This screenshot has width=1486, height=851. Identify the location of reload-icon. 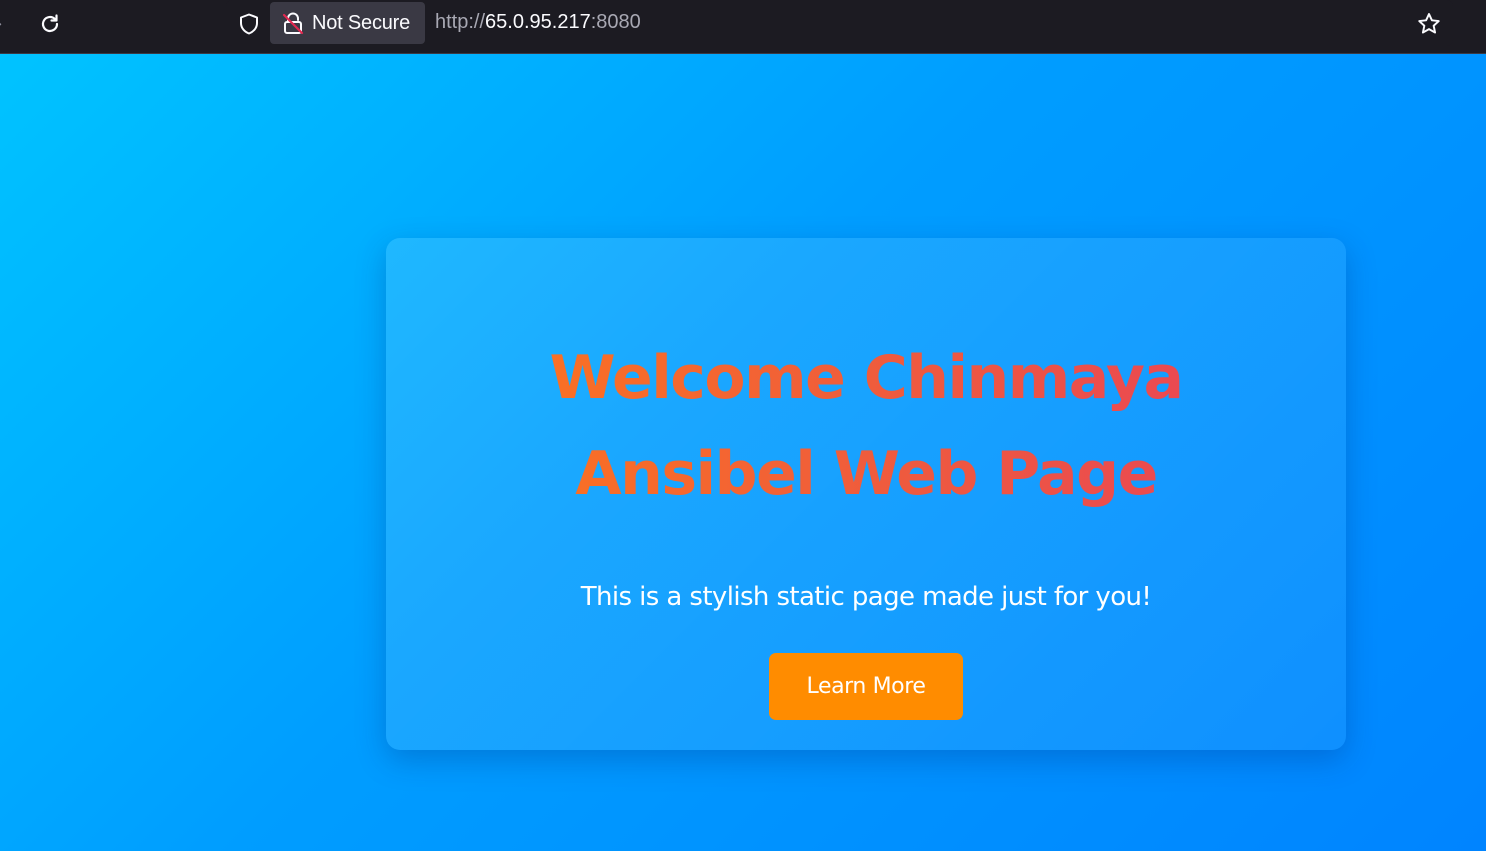
(50, 23).